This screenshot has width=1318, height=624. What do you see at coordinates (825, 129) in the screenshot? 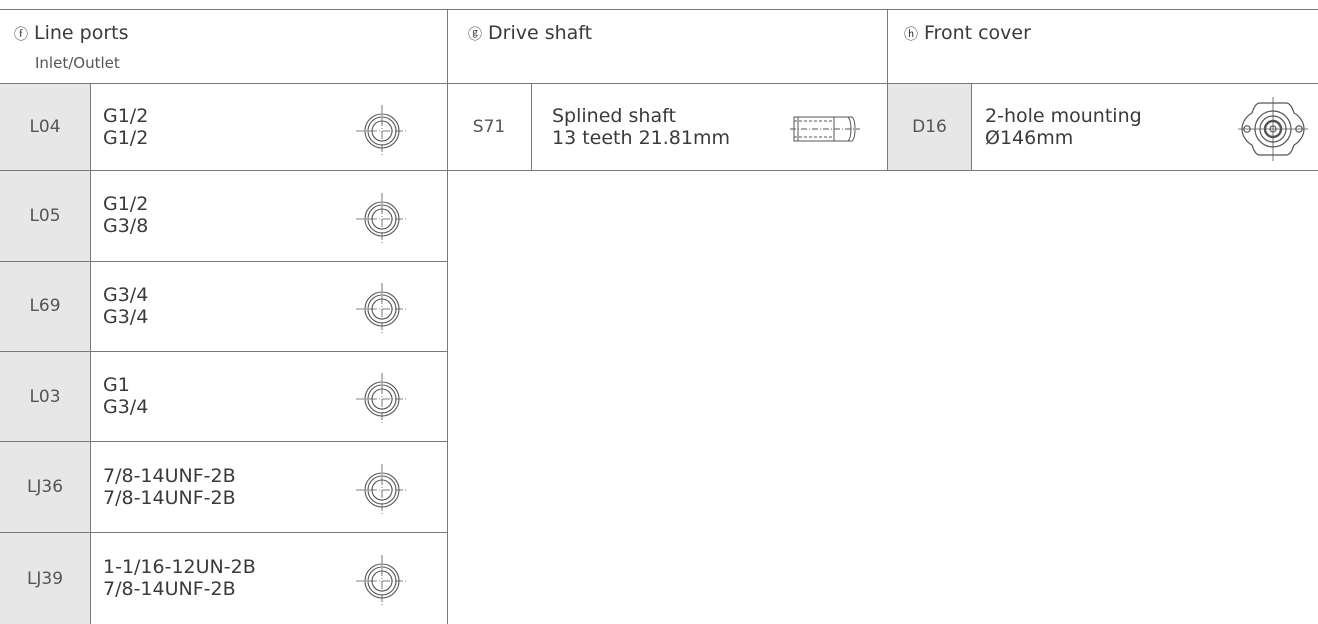
I see `splined-shaft-icon` at bounding box center [825, 129].